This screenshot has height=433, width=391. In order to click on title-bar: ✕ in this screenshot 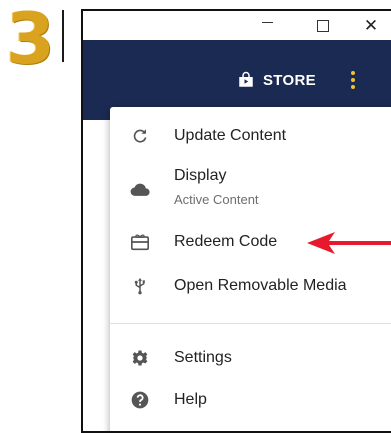, I will do `click(237, 25)`.